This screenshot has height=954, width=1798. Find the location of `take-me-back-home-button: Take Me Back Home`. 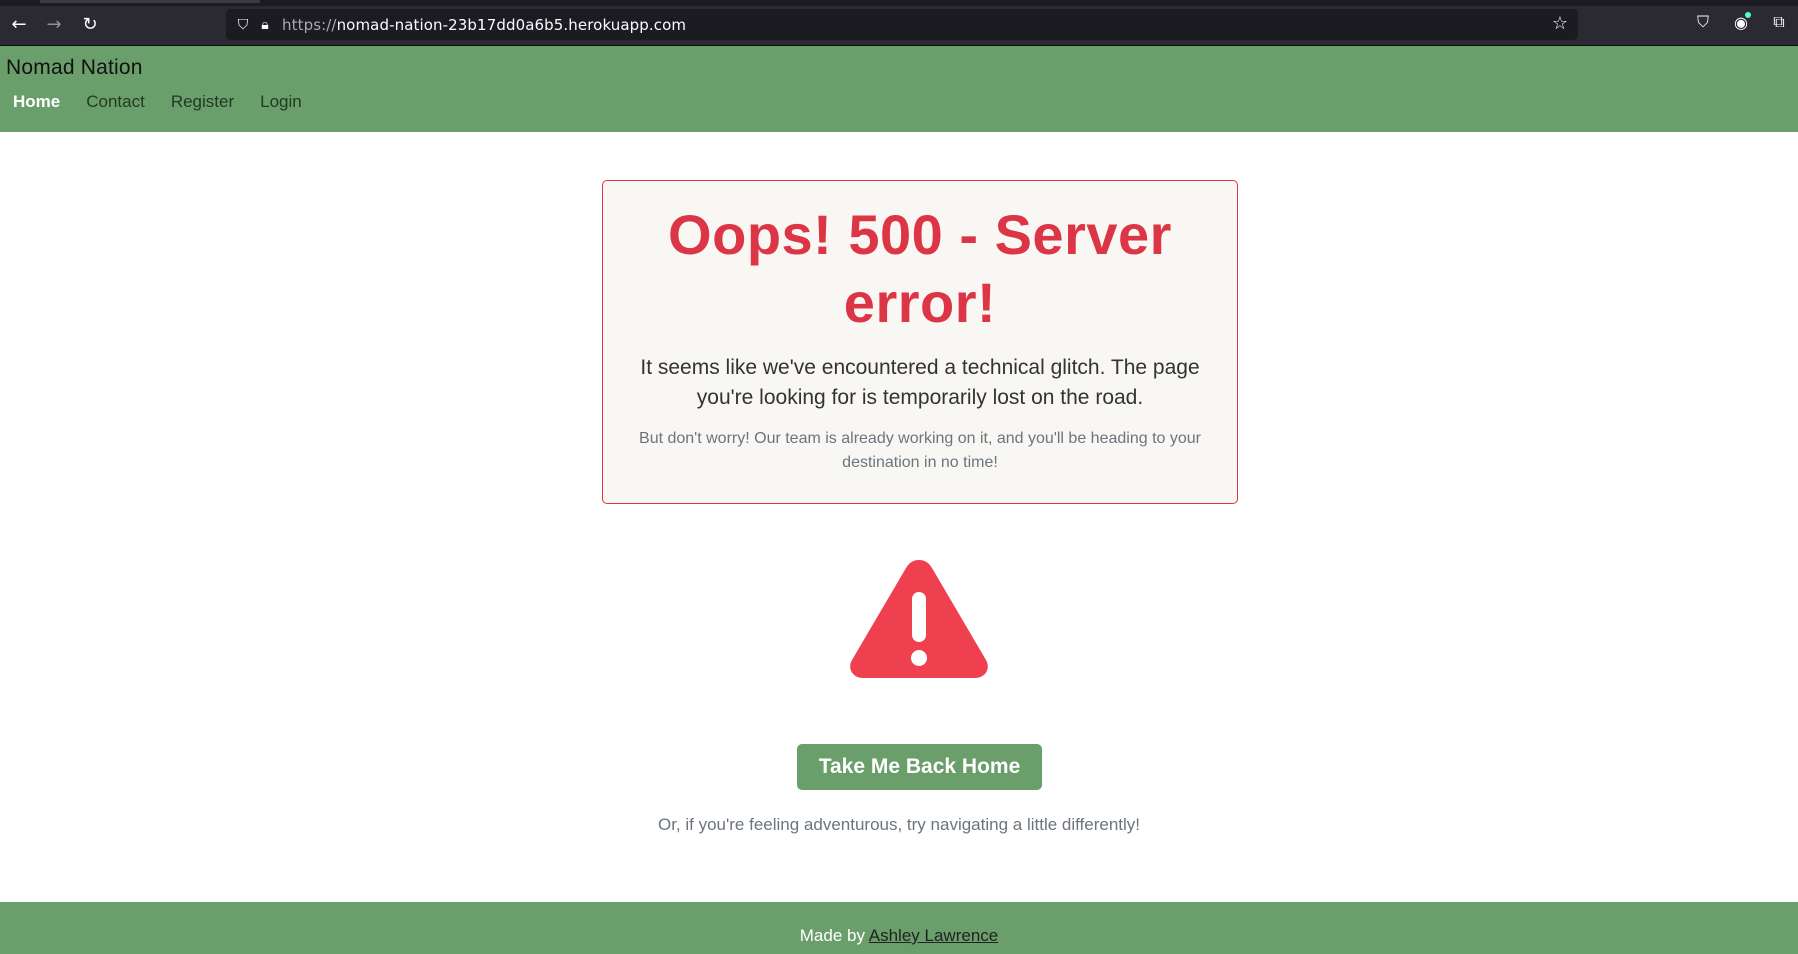

take-me-back-home-button: Take Me Back Home is located at coordinates (919, 767).